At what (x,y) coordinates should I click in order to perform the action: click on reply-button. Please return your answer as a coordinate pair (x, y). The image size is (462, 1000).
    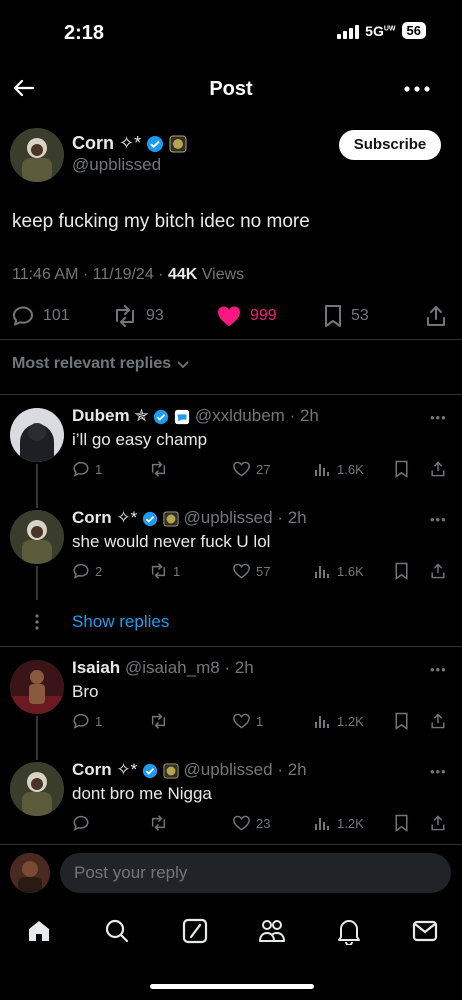
    Looking at the image, I should click on (83, 823).